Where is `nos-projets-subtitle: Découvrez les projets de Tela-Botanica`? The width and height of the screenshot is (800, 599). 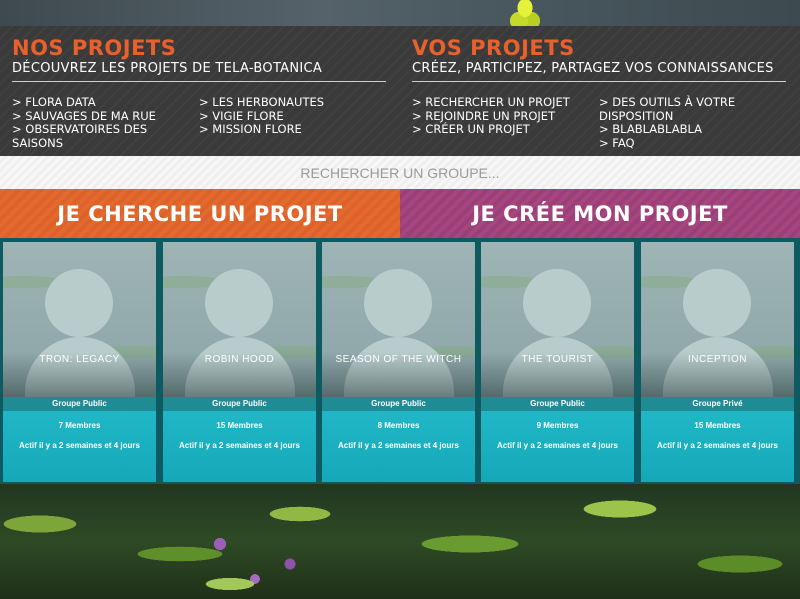 nos-projets-subtitle: Découvrez les projets de Tela-Botanica is located at coordinates (199, 71).